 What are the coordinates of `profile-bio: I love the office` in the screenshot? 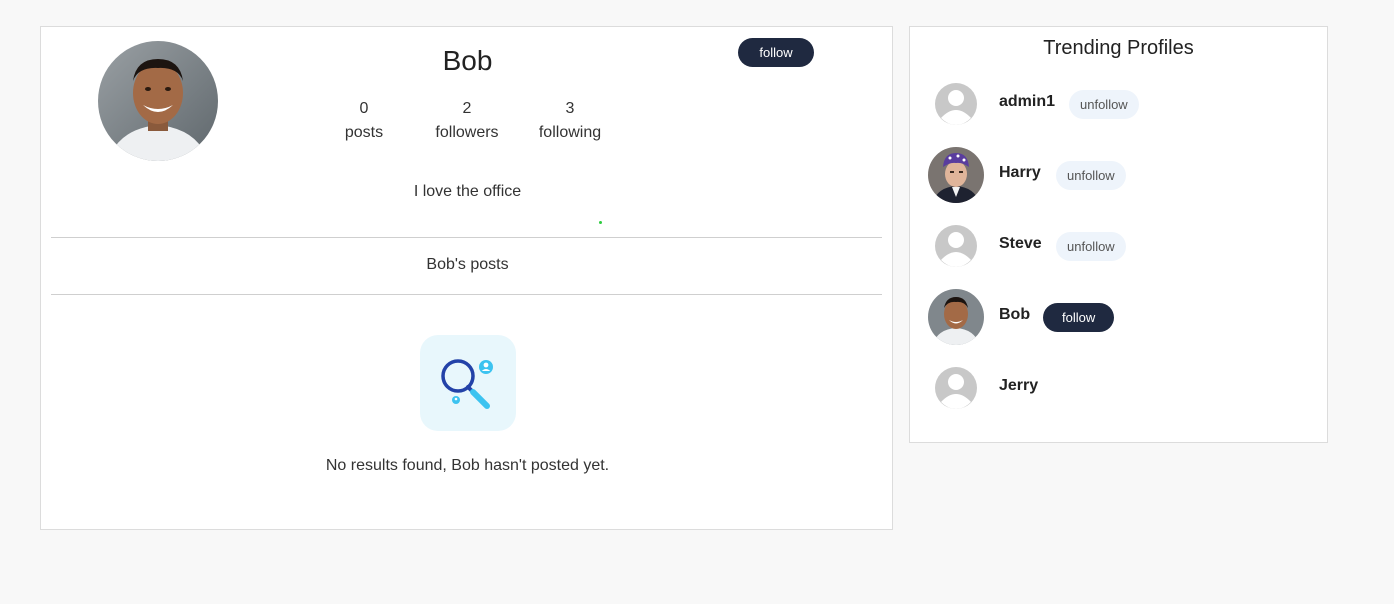 It's located at (467, 191).